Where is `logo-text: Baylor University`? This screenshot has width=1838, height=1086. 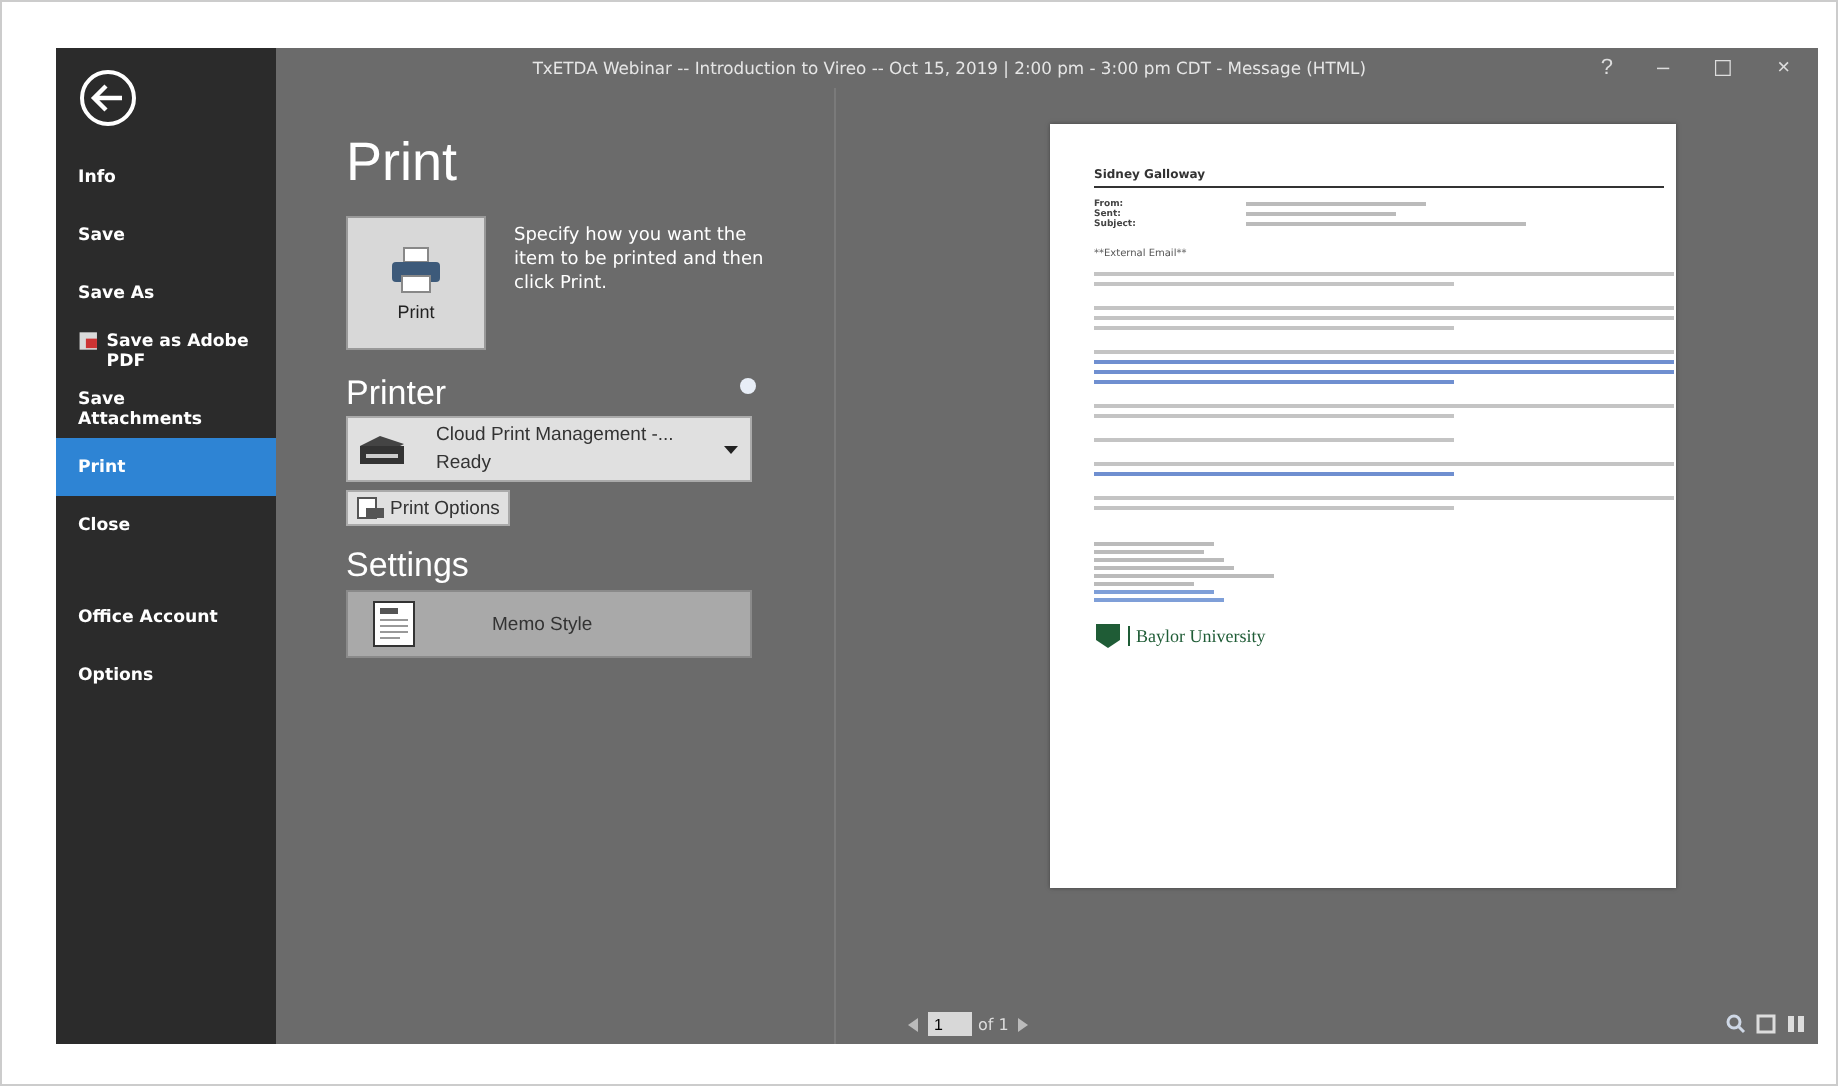
logo-text: Baylor University is located at coordinates (1197, 636).